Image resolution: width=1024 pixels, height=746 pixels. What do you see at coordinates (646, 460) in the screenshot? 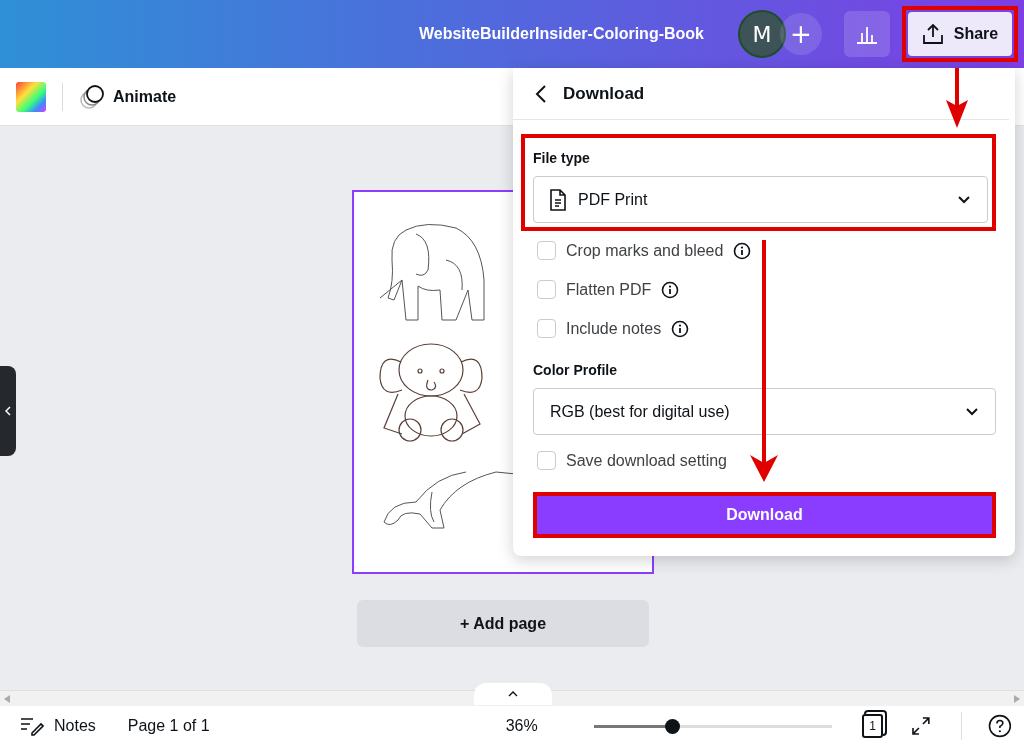
I see `option-label: Save download setting` at bounding box center [646, 460].